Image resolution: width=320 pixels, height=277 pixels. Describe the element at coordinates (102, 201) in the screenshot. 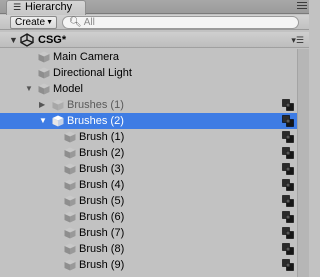

I see `tree-row-label: Brush (5)` at that location.